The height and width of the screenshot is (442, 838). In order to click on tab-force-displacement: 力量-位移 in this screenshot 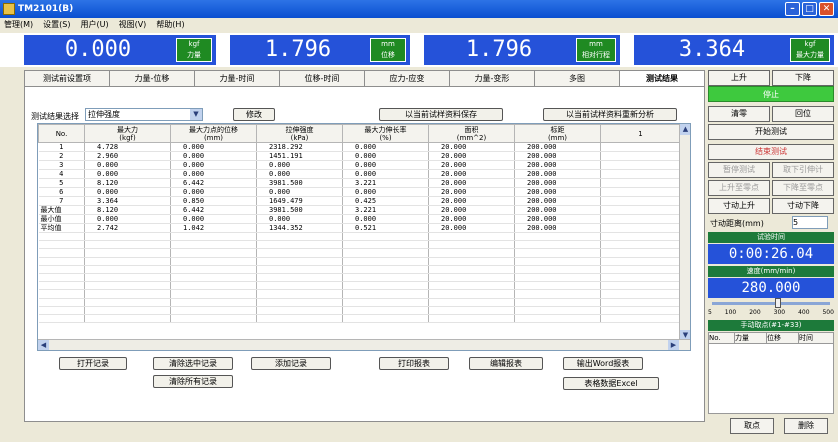, I will do `click(152, 78)`.